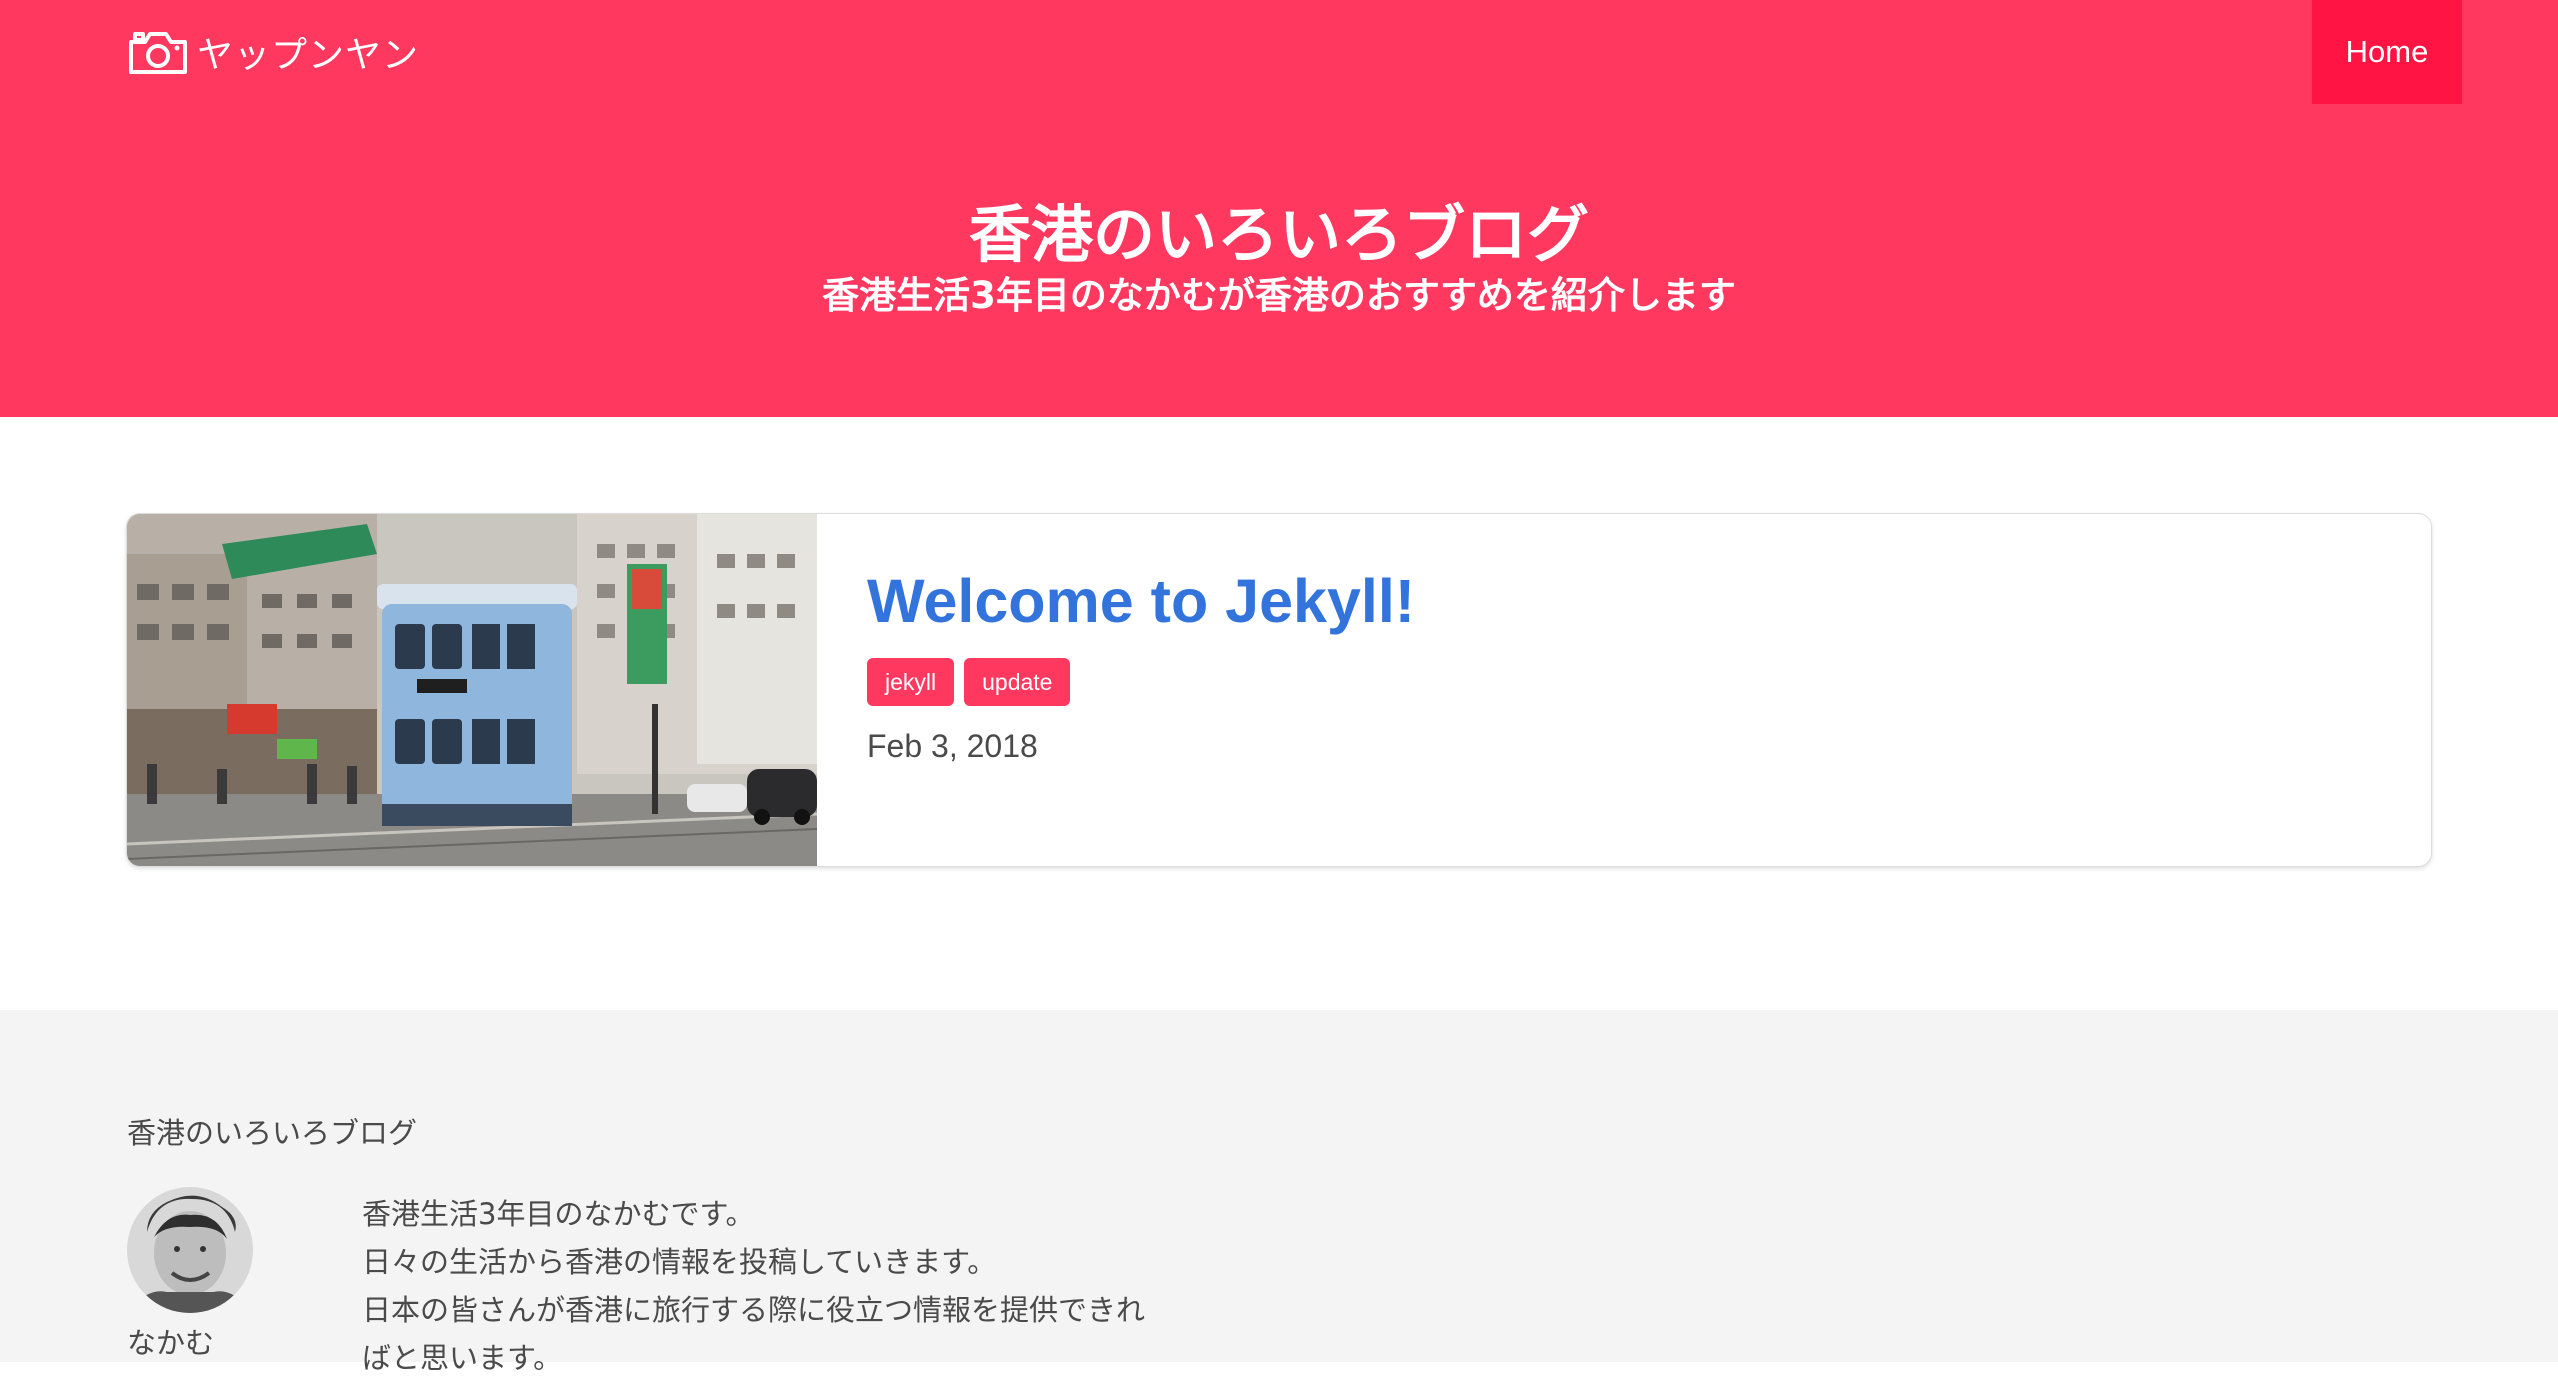 The image size is (2558, 1382). What do you see at coordinates (2387, 52) in the screenshot?
I see `nav-home-link: Home` at bounding box center [2387, 52].